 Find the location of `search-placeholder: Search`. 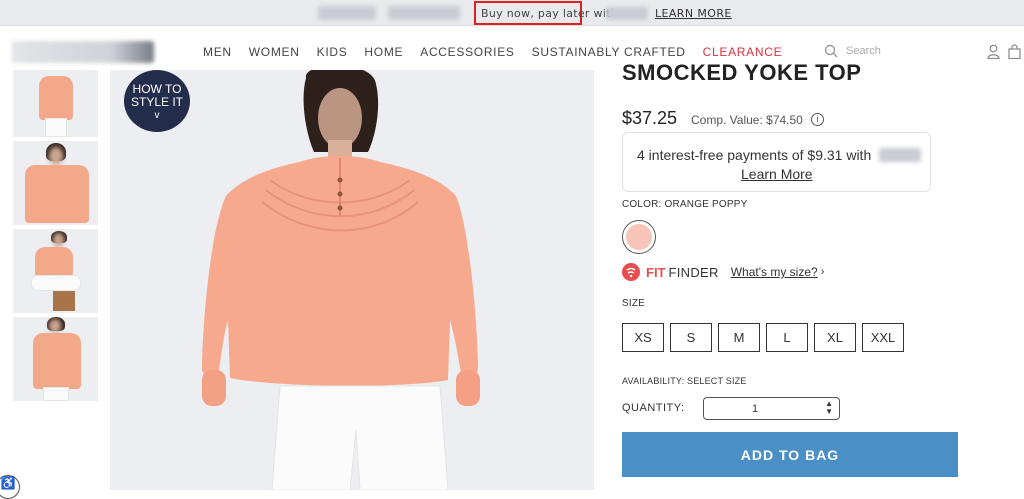

search-placeholder: Search is located at coordinates (863, 51).